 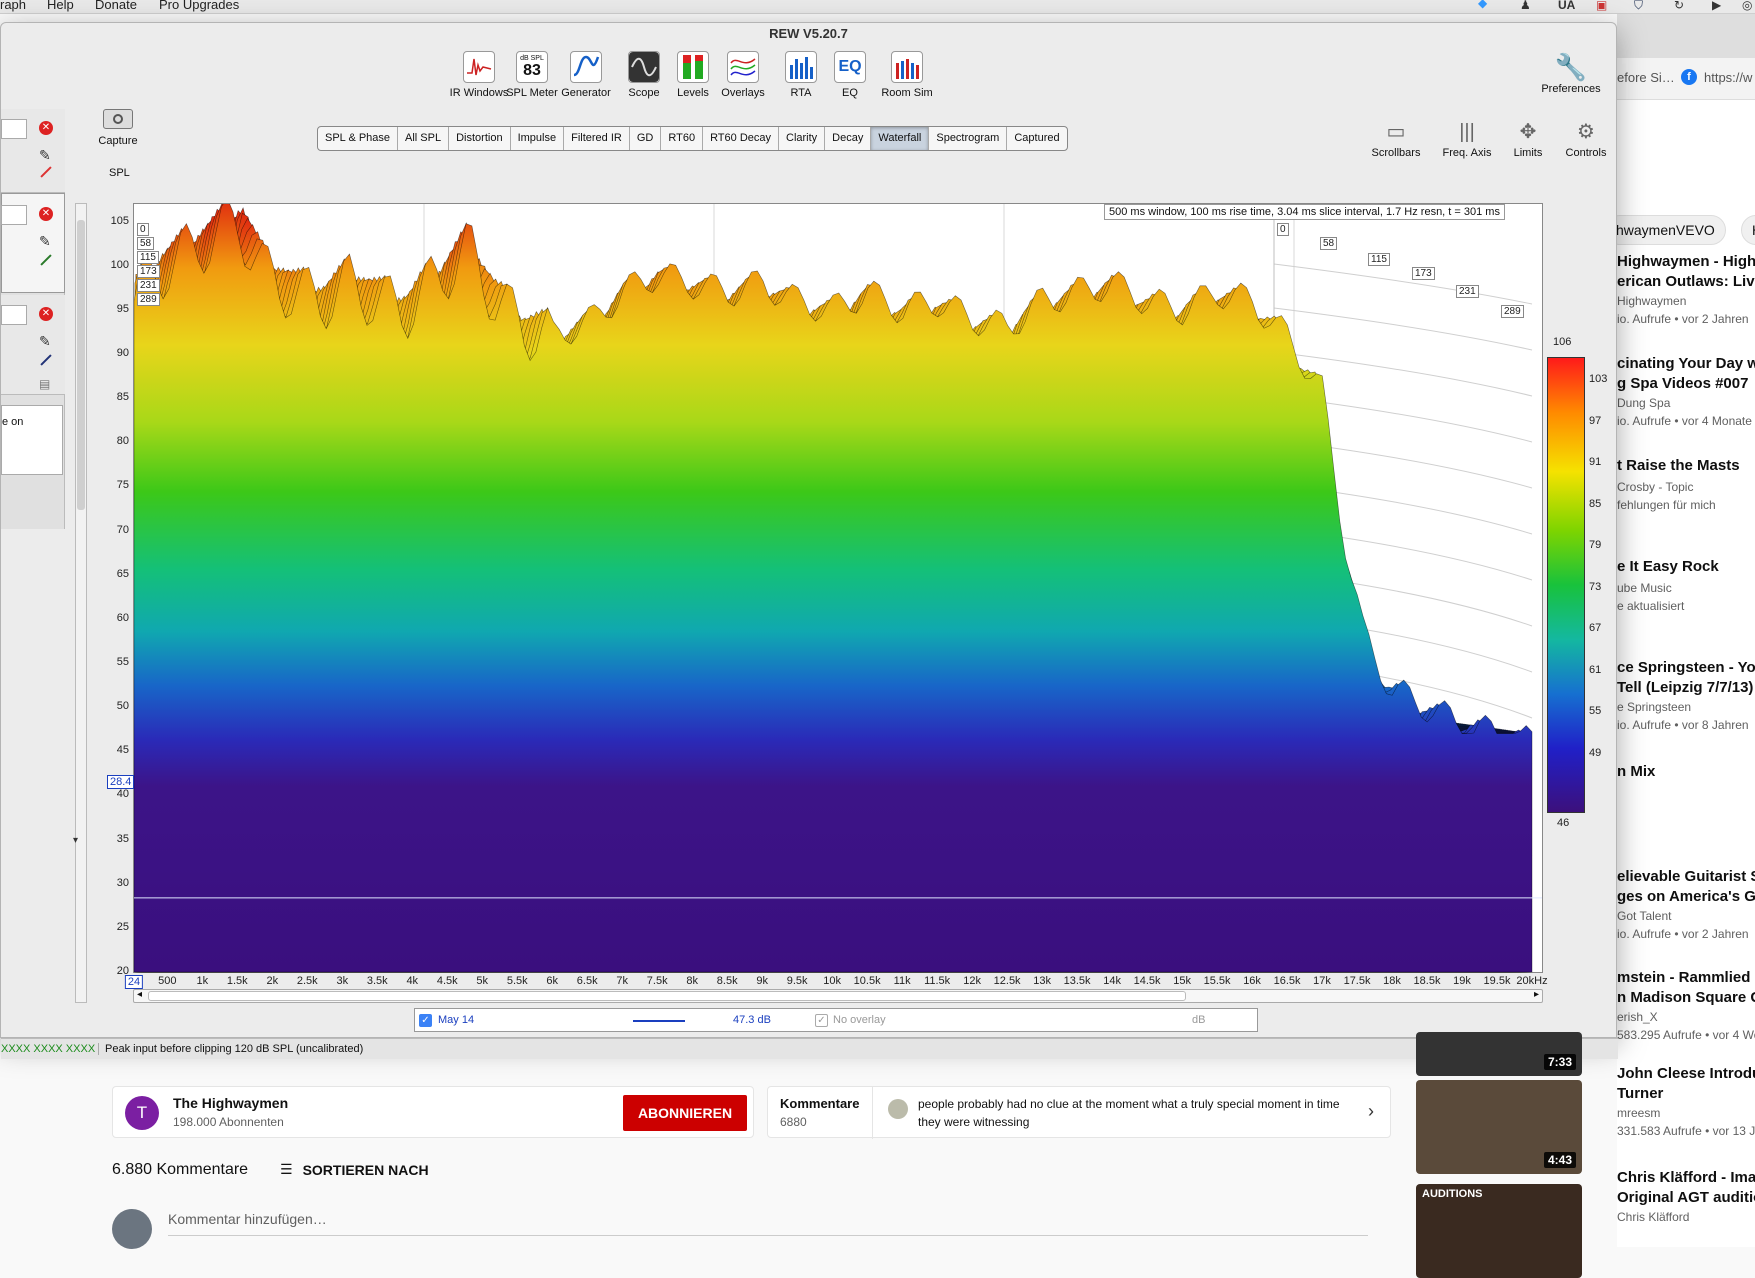 What do you see at coordinates (1686, 1178) in the screenshot?
I see `video-title: Chris Kläfford - Imagine -` at bounding box center [1686, 1178].